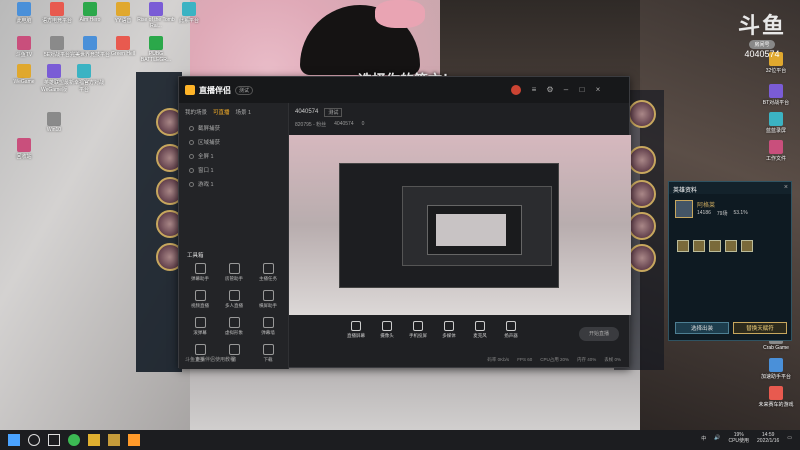 This screenshot has width=800, height=450. I want to click on desktop-icon: 蓝蓝录屏, so click(776, 123).